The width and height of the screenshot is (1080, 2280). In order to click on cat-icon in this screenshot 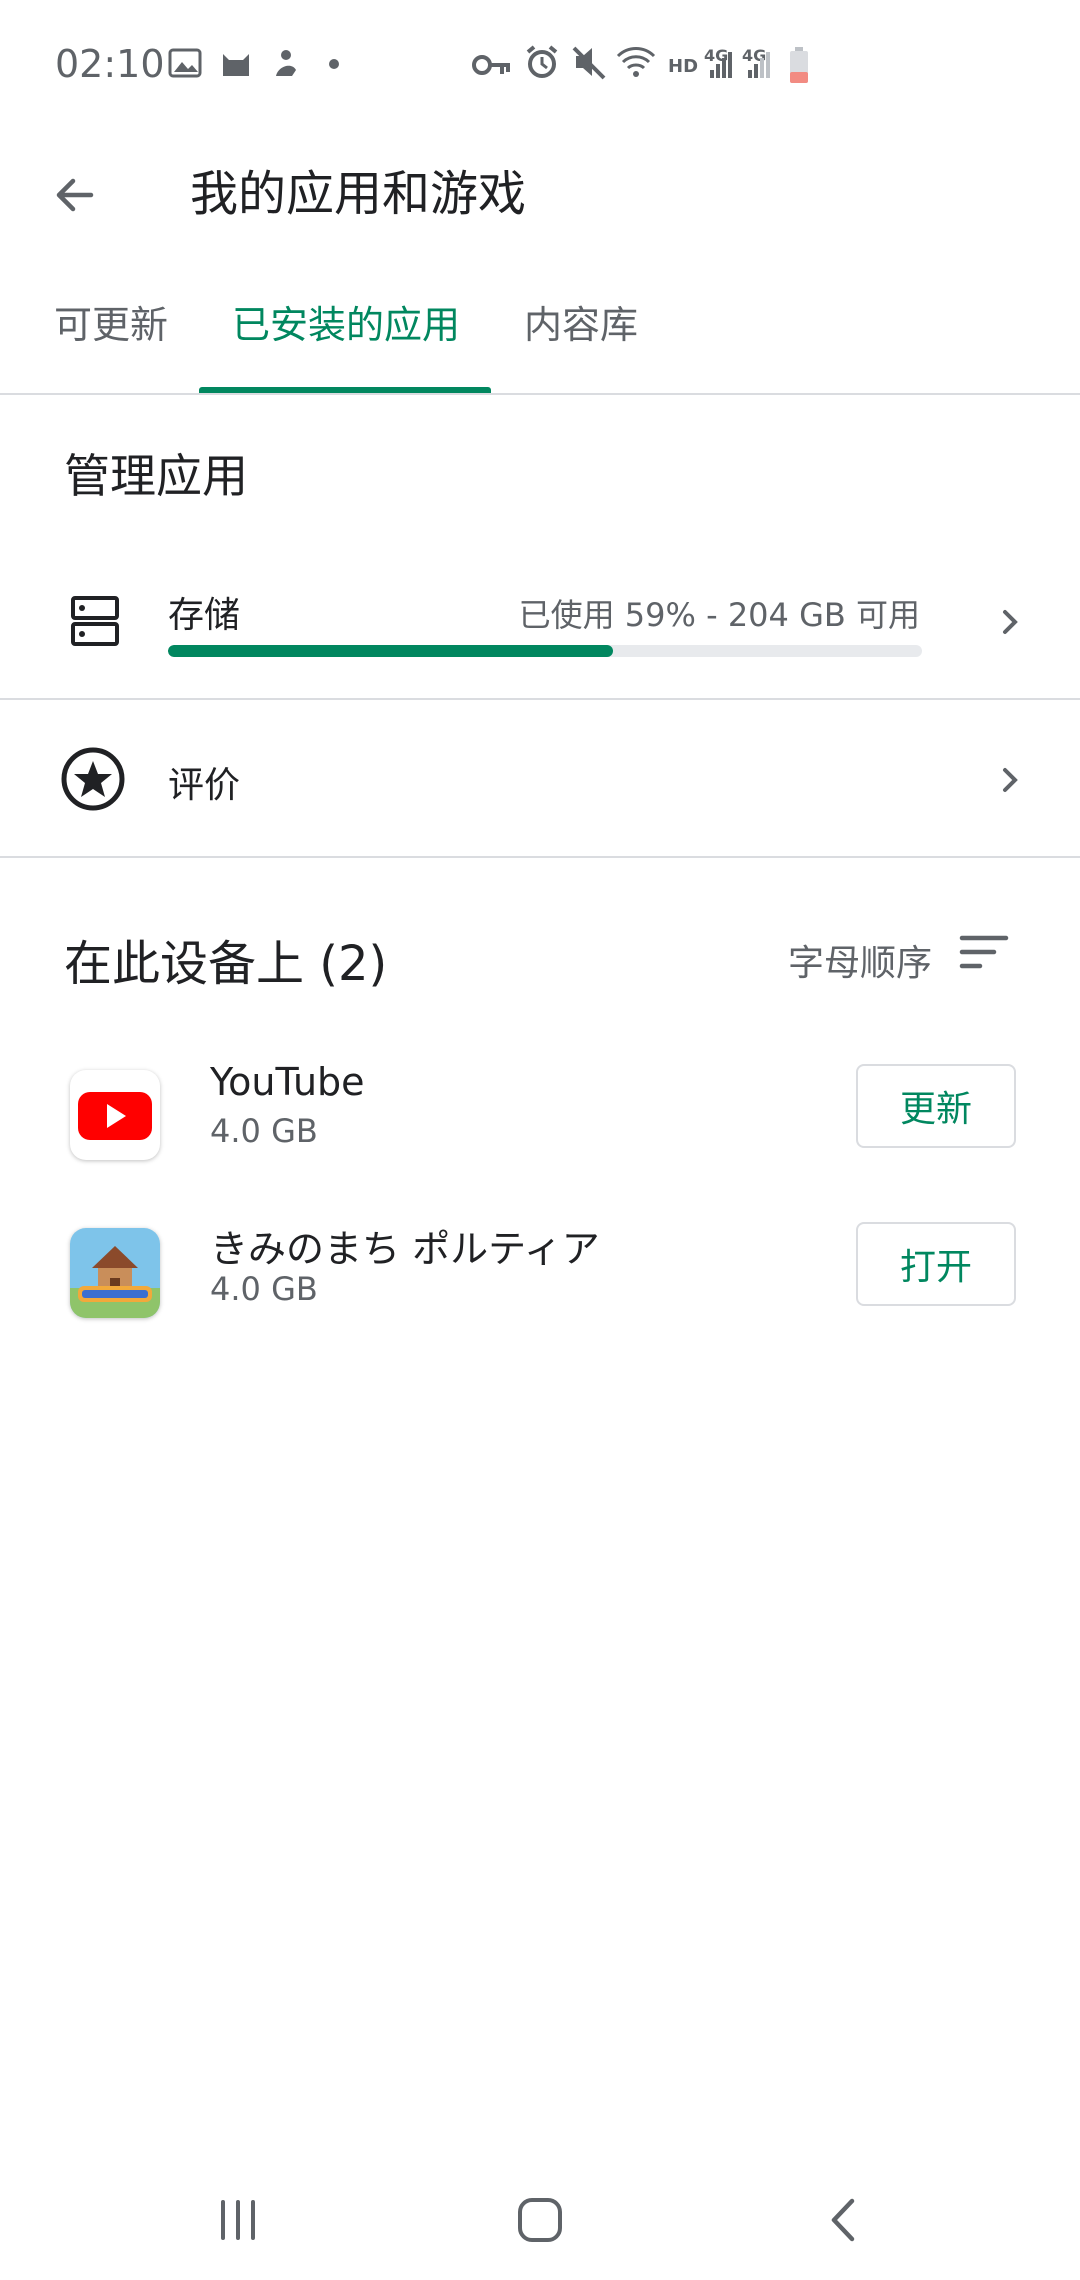, I will do `click(236, 65)`.